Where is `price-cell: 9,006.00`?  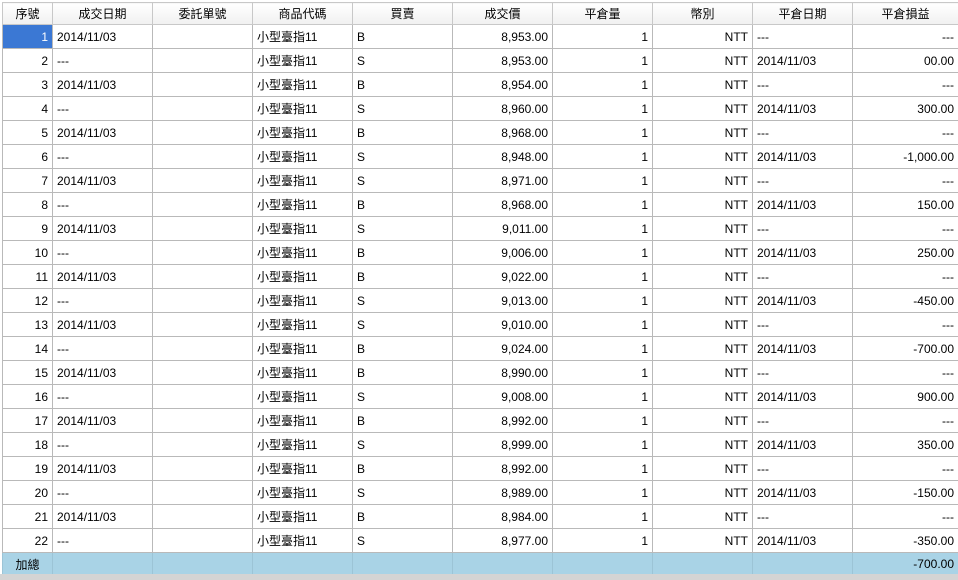
price-cell: 9,006.00 is located at coordinates (502, 252).